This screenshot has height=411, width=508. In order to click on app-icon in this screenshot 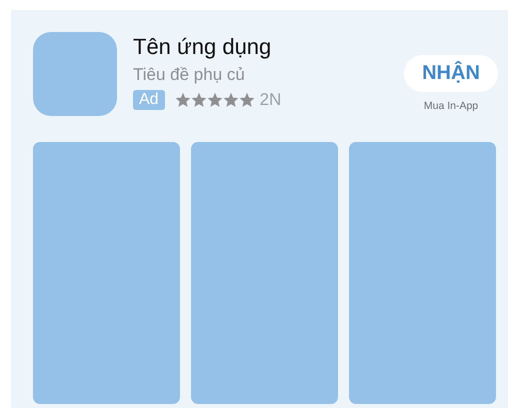, I will do `click(75, 74)`.